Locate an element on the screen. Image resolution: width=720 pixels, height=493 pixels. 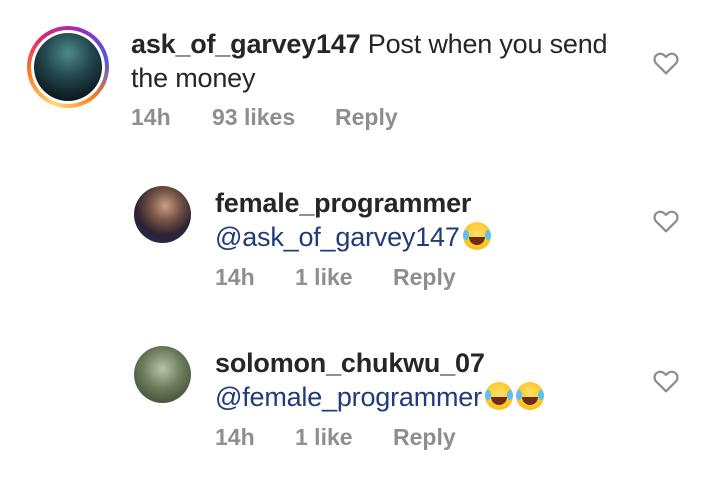
comment-body: solomon_chukwu_07 @female_programmer is located at coordinates (435, 380).